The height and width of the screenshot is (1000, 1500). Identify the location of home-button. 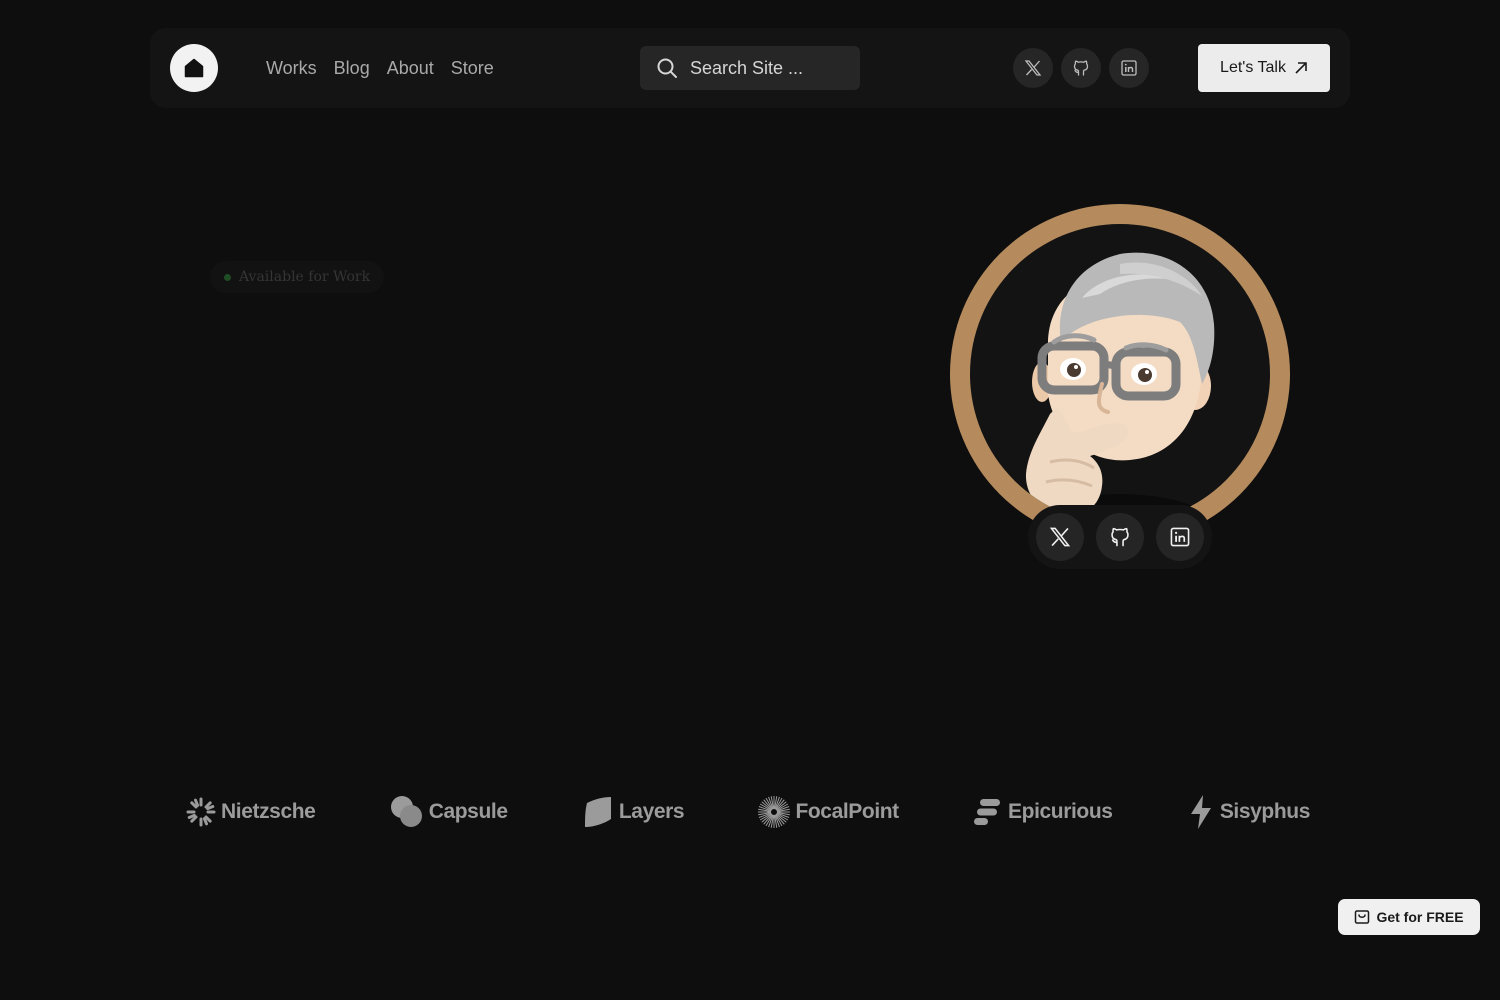
(194, 68).